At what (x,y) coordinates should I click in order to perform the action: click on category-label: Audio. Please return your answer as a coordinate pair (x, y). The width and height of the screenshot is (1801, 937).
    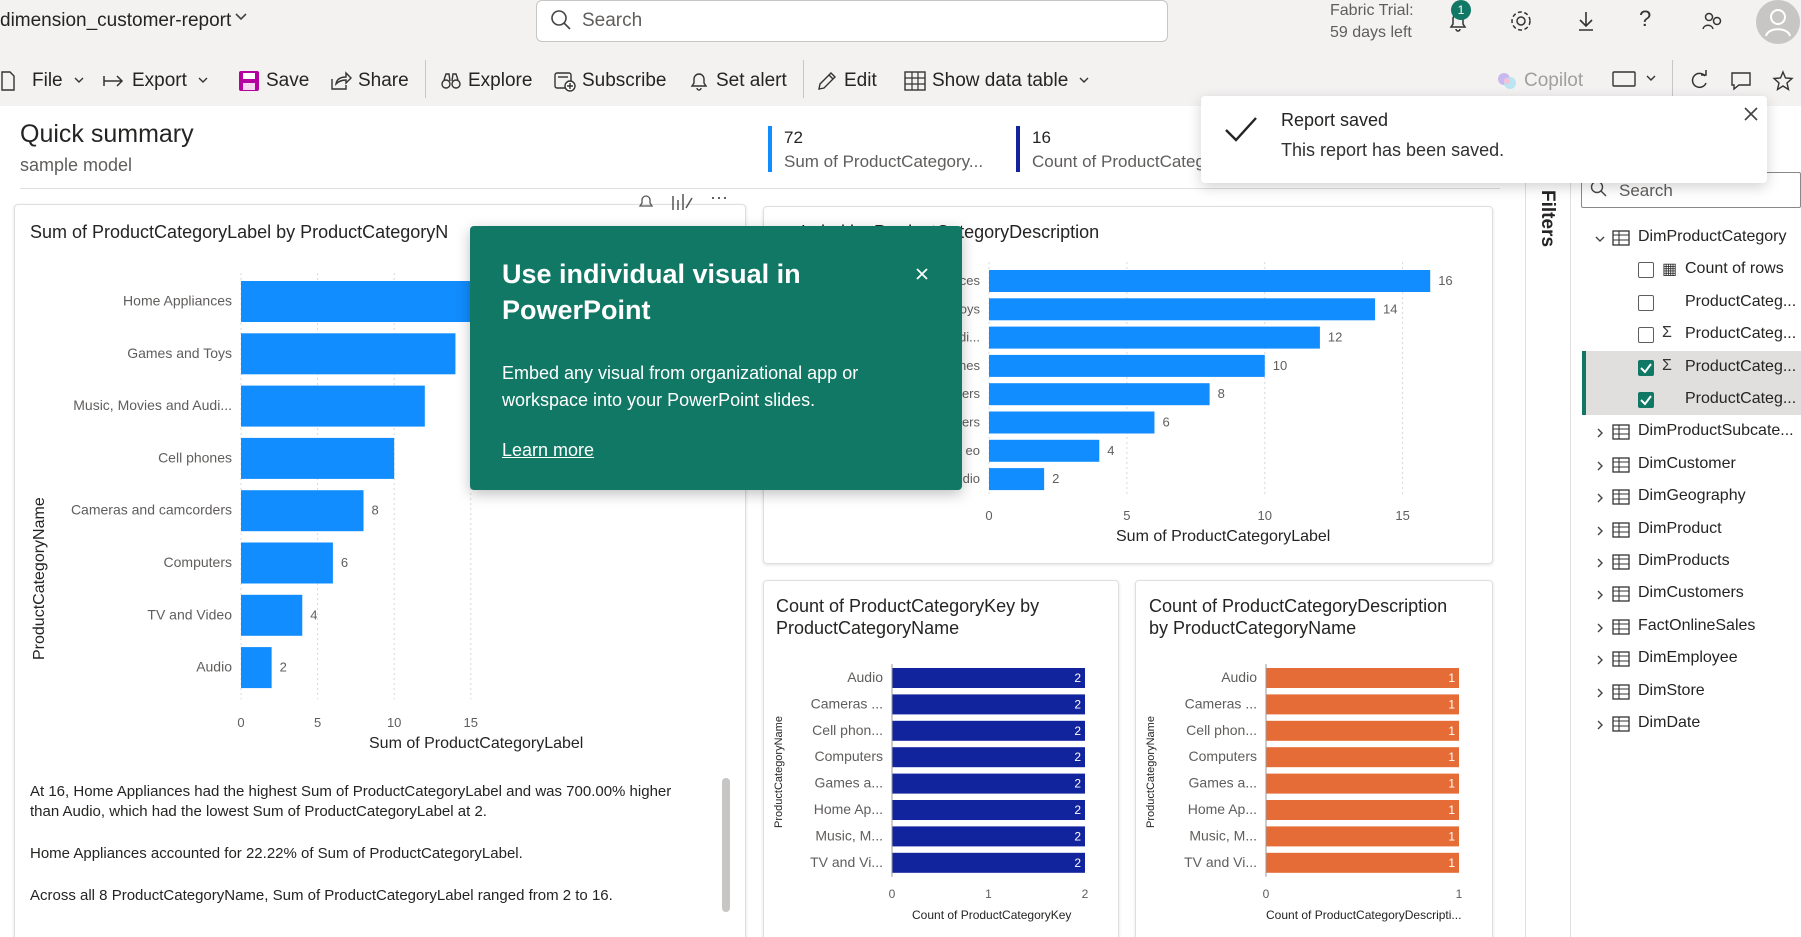
    Looking at the image, I should click on (865, 677).